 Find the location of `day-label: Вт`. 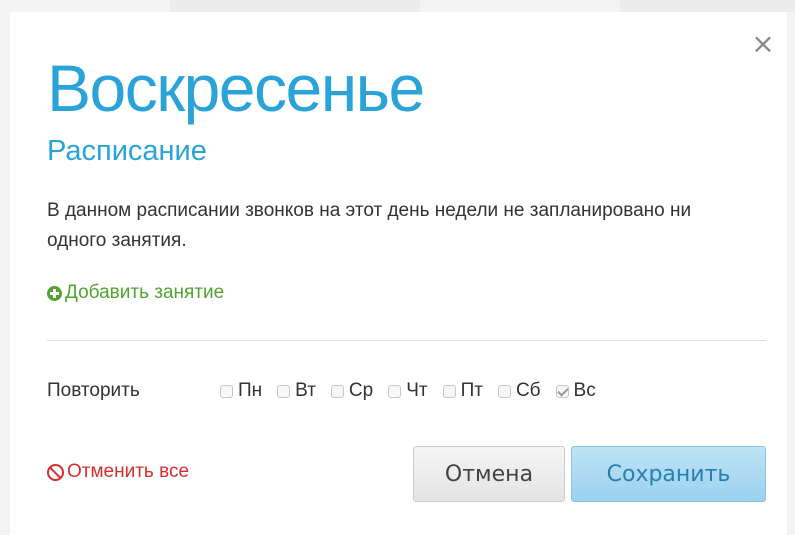

day-label: Вт is located at coordinates (305, 390).